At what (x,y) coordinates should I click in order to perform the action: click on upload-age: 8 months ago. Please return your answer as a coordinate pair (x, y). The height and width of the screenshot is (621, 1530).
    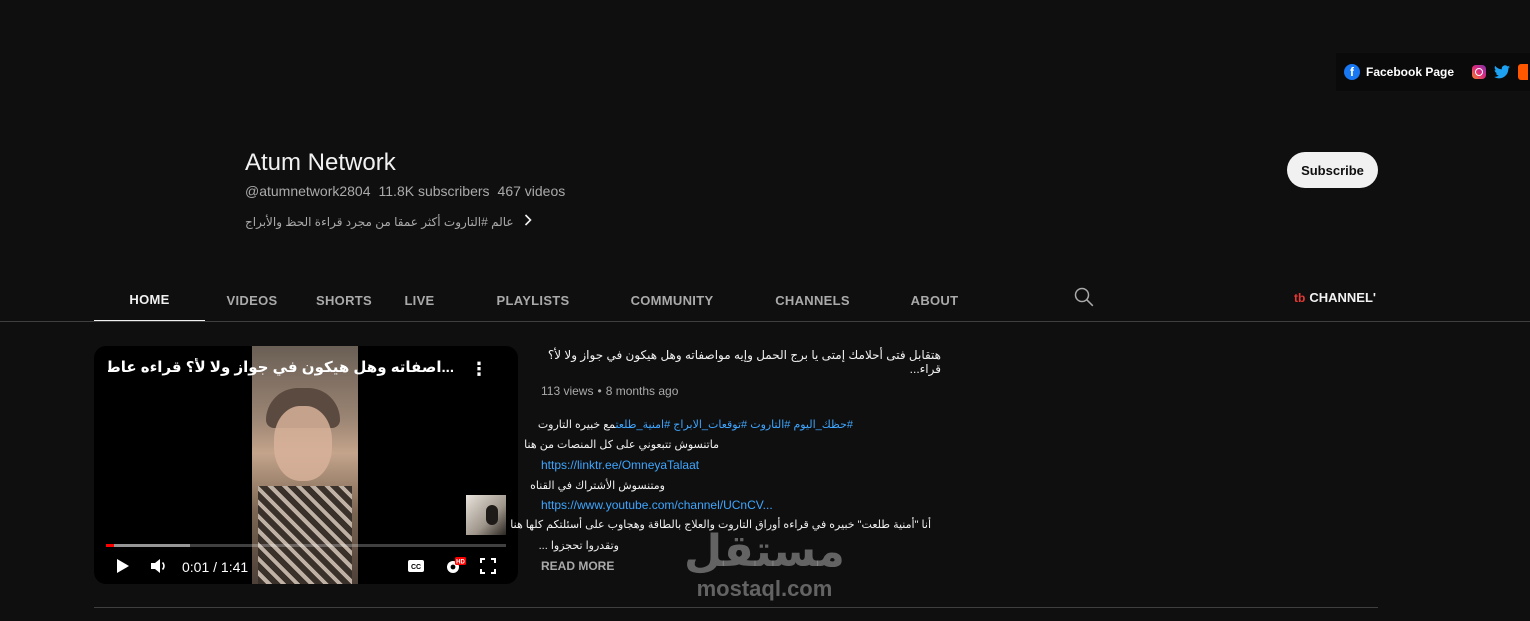
    Looking at the image, I should click on (642, 391).